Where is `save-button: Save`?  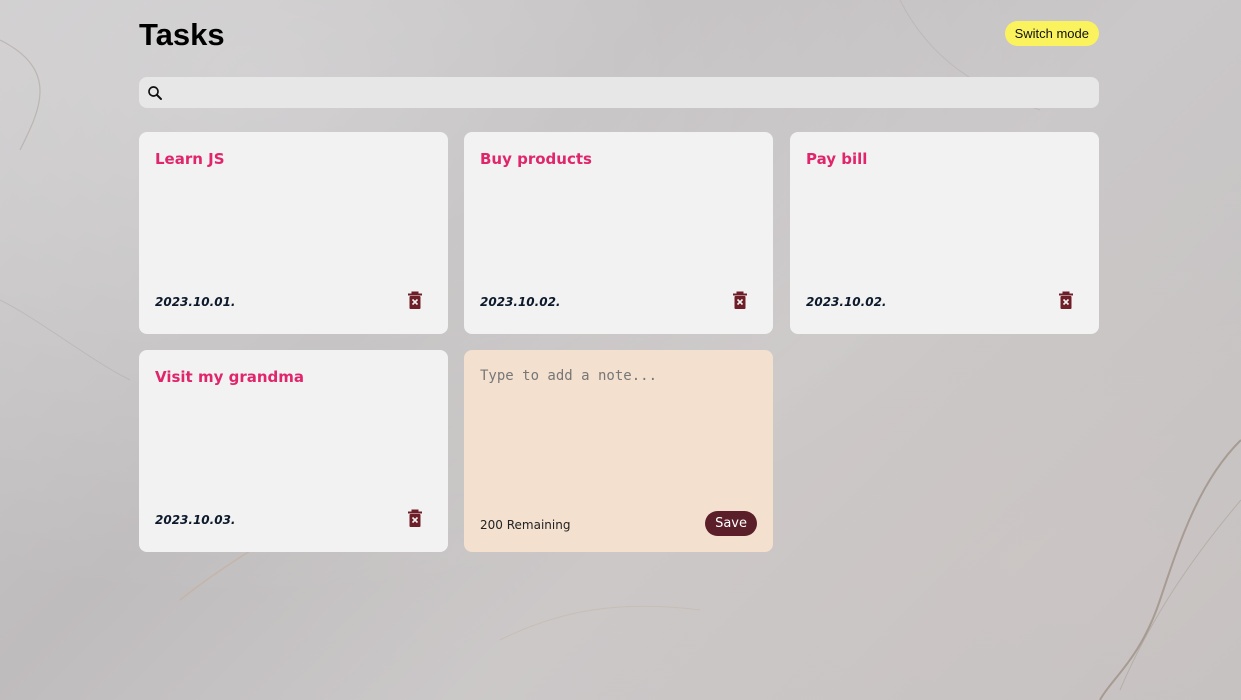 save-button: Save is located at coordinates (731, 523).